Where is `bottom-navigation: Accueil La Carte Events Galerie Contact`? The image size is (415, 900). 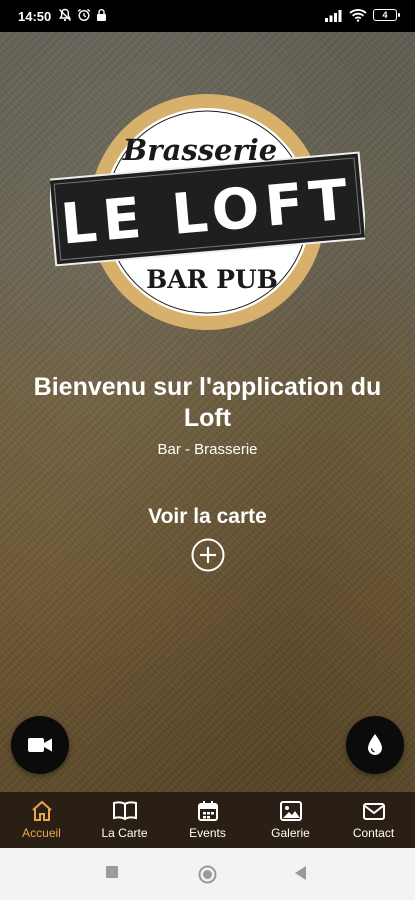
bottom-navigation: Accueil La Carte Events Galerie Contact is located at coordinates (207, 820).